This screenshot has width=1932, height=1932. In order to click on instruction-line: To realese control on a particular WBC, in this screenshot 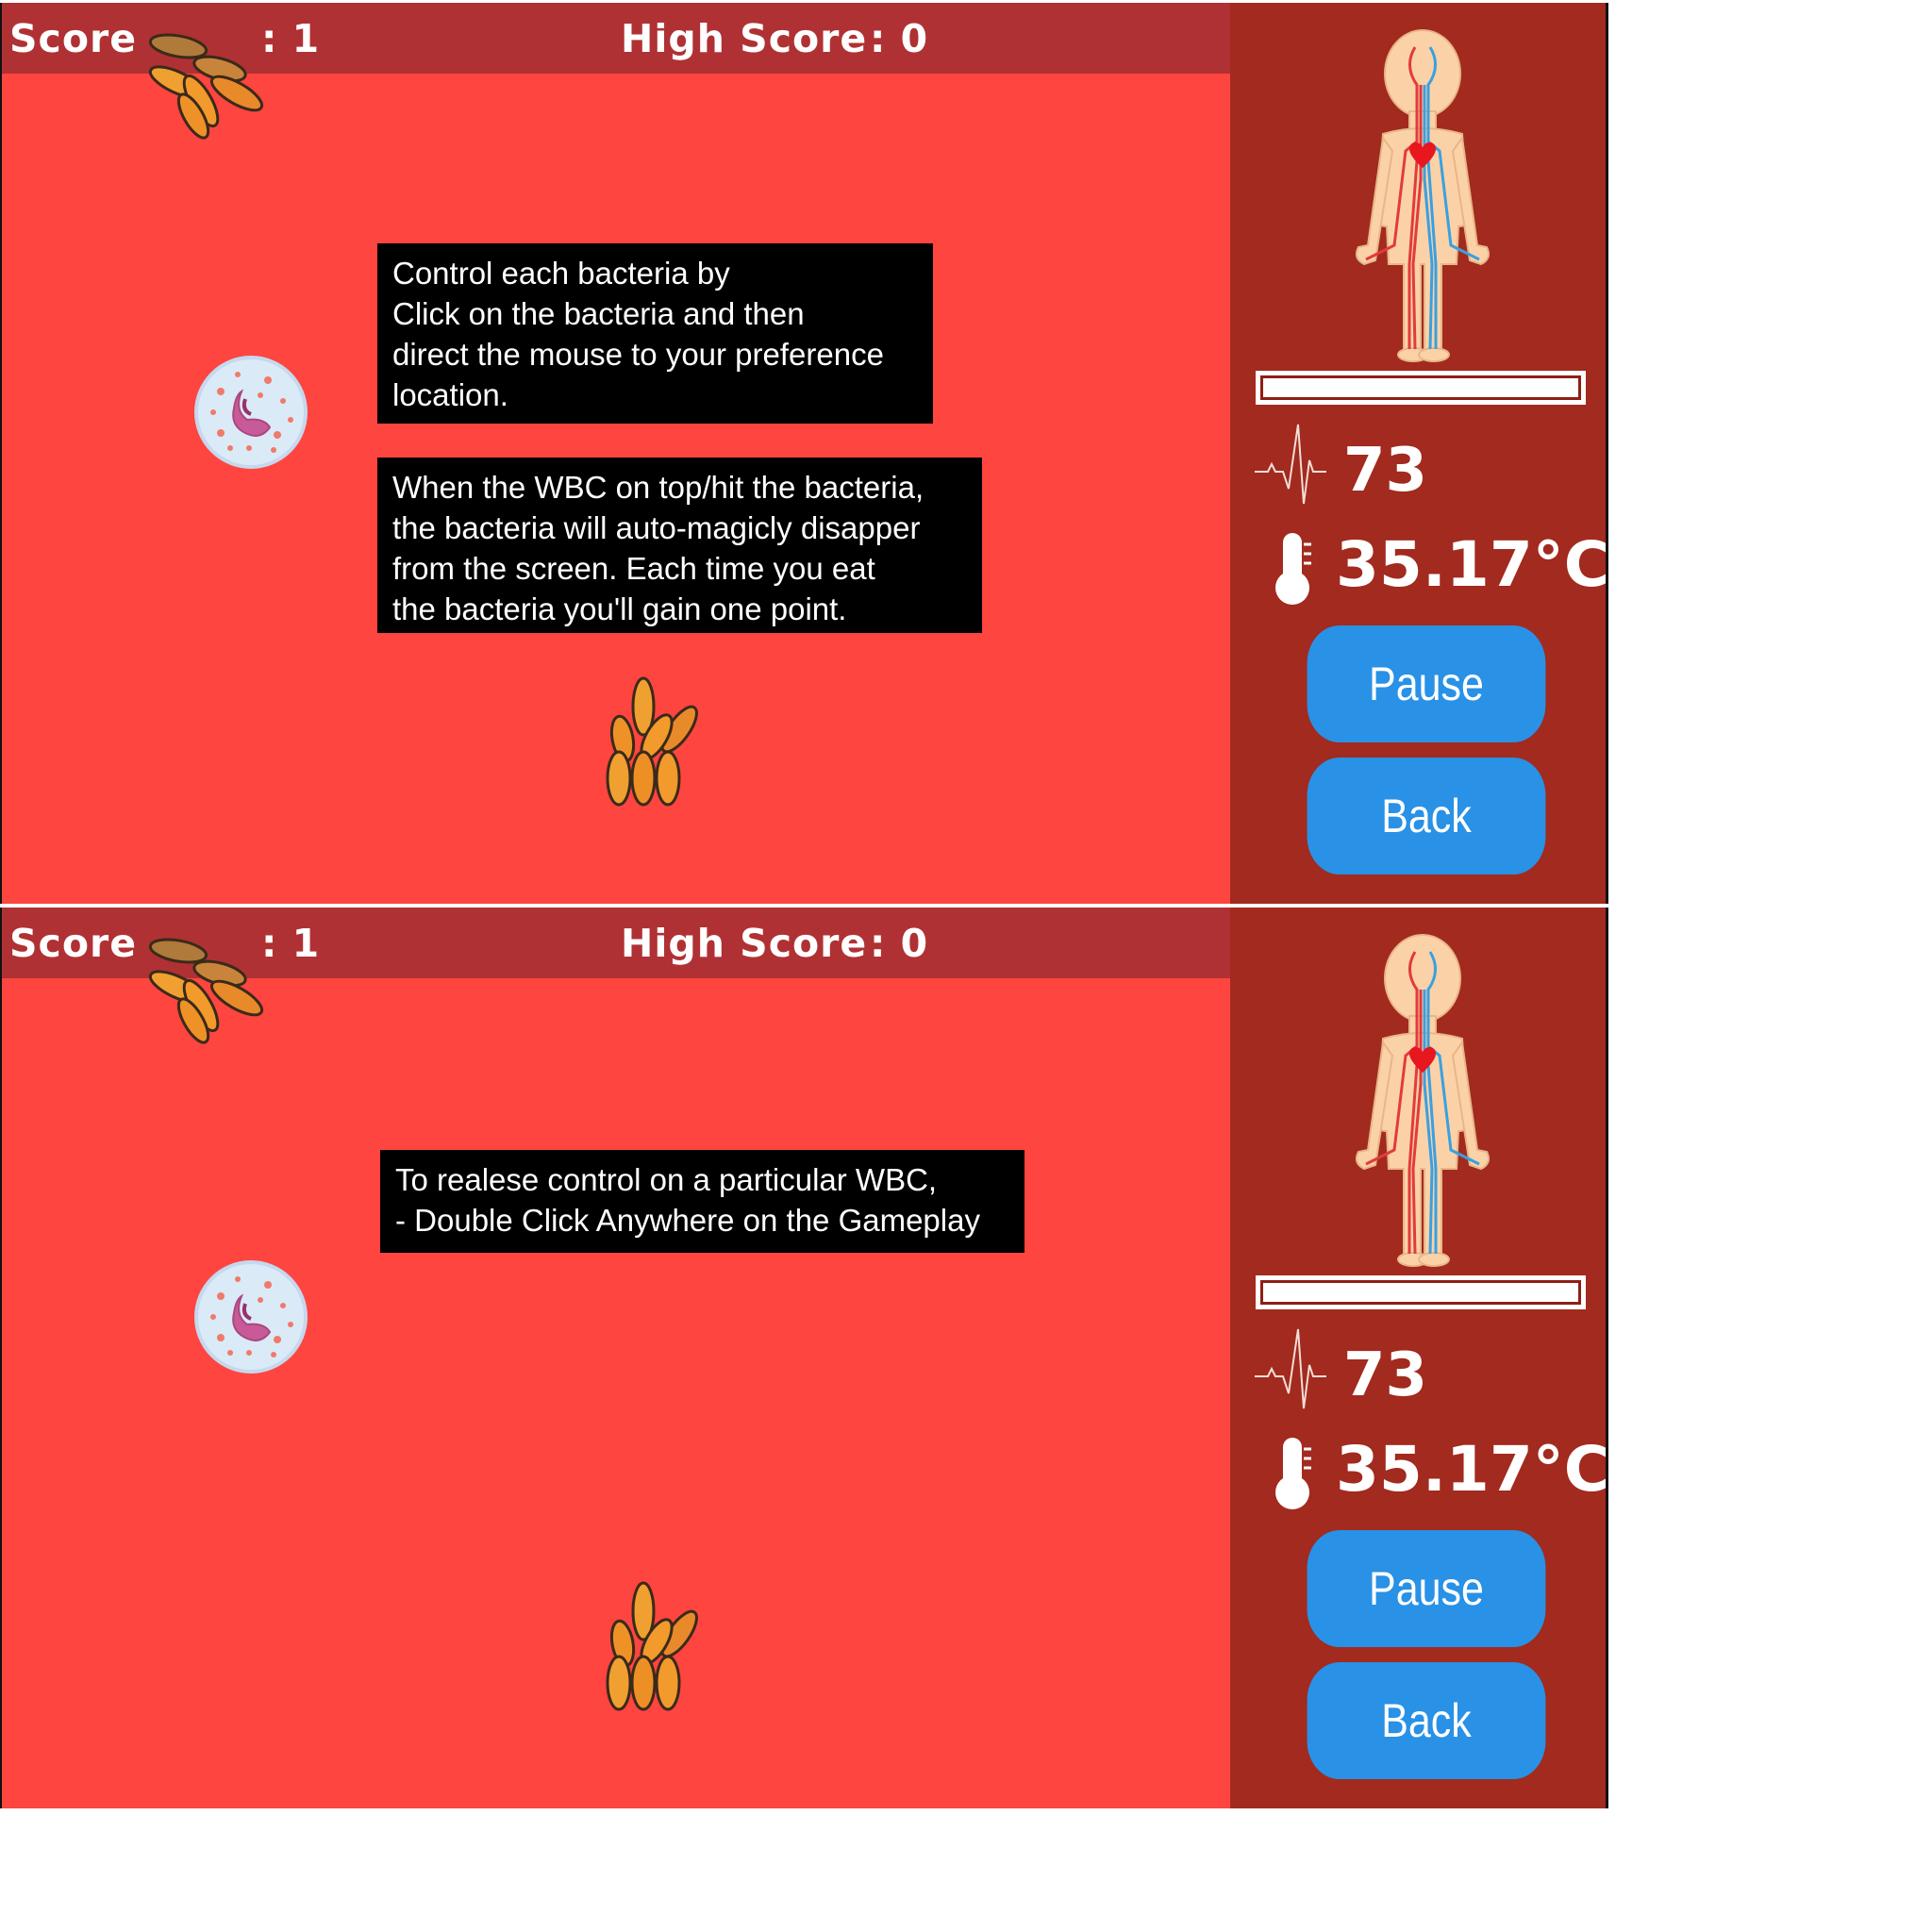, I will do `click(666, 1179)`.